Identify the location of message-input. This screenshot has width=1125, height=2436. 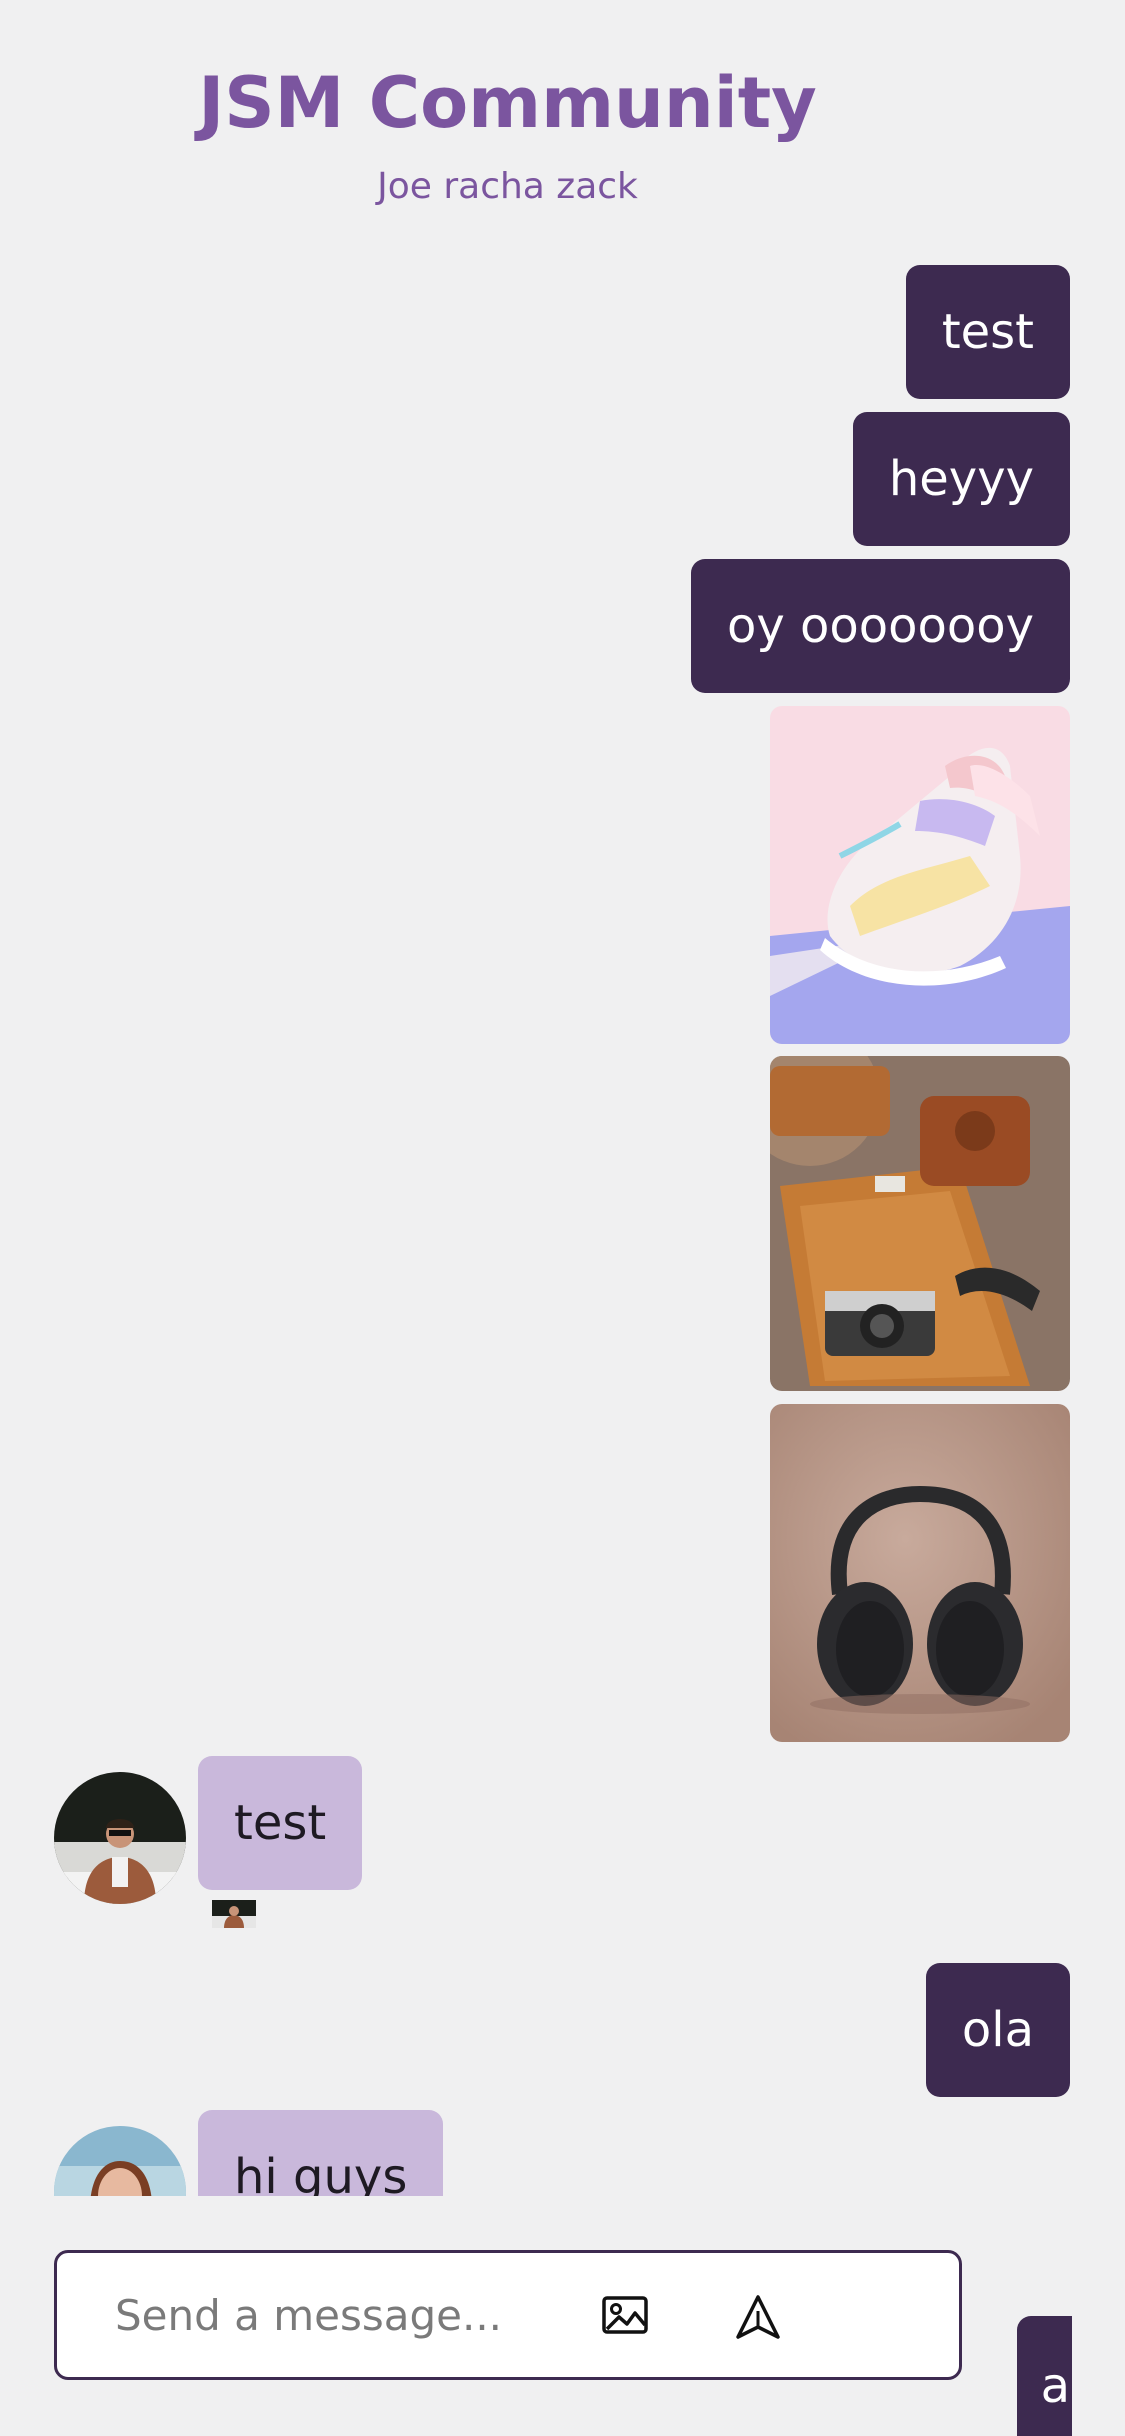
(335, 2315).